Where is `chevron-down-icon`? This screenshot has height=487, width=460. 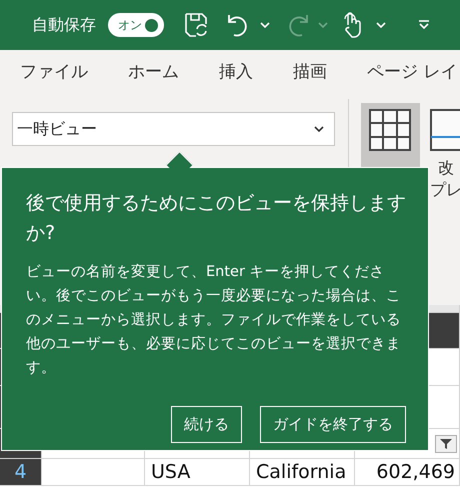 chevron-down-icon is located at coordinates (319, 129).